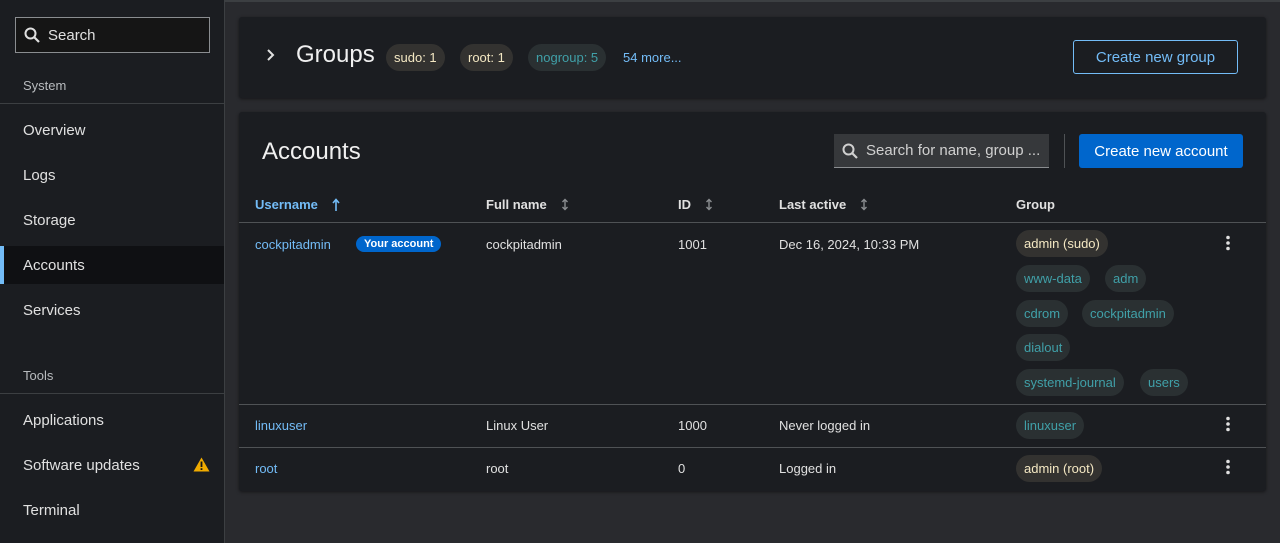 This screenshot has width=1280, height=543. I want to click on accounts-title: Accounts, so click(311, 151).